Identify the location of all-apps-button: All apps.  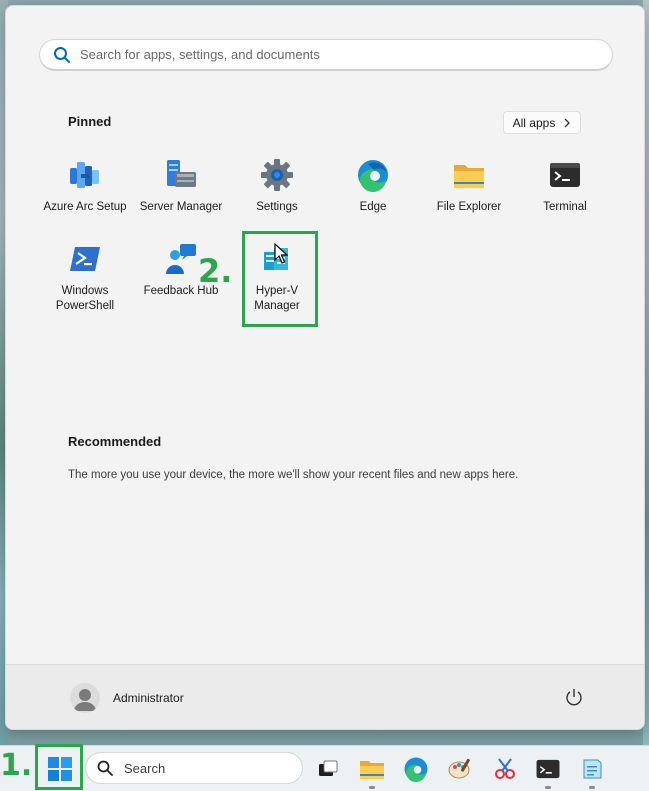
(542, 122).